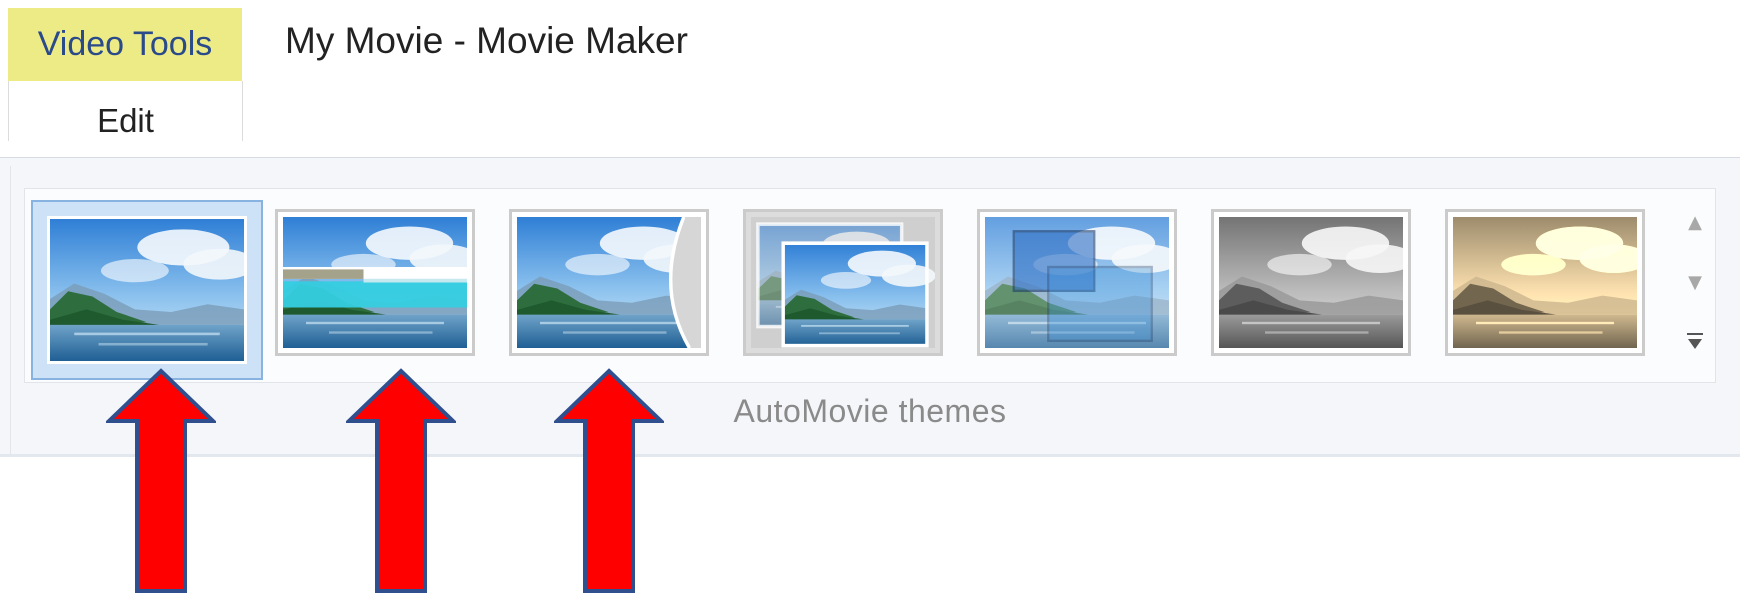  I want to click on theme-contemporary-thumbnail, so click(375, 282).